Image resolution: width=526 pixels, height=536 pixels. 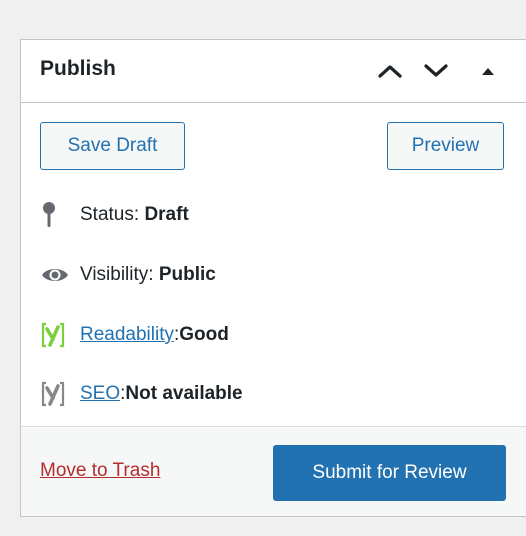 What do you see at coordinates (184, 393) in the screenshot?
I see `seo-value: Not available` at bounding box center [184, 393].